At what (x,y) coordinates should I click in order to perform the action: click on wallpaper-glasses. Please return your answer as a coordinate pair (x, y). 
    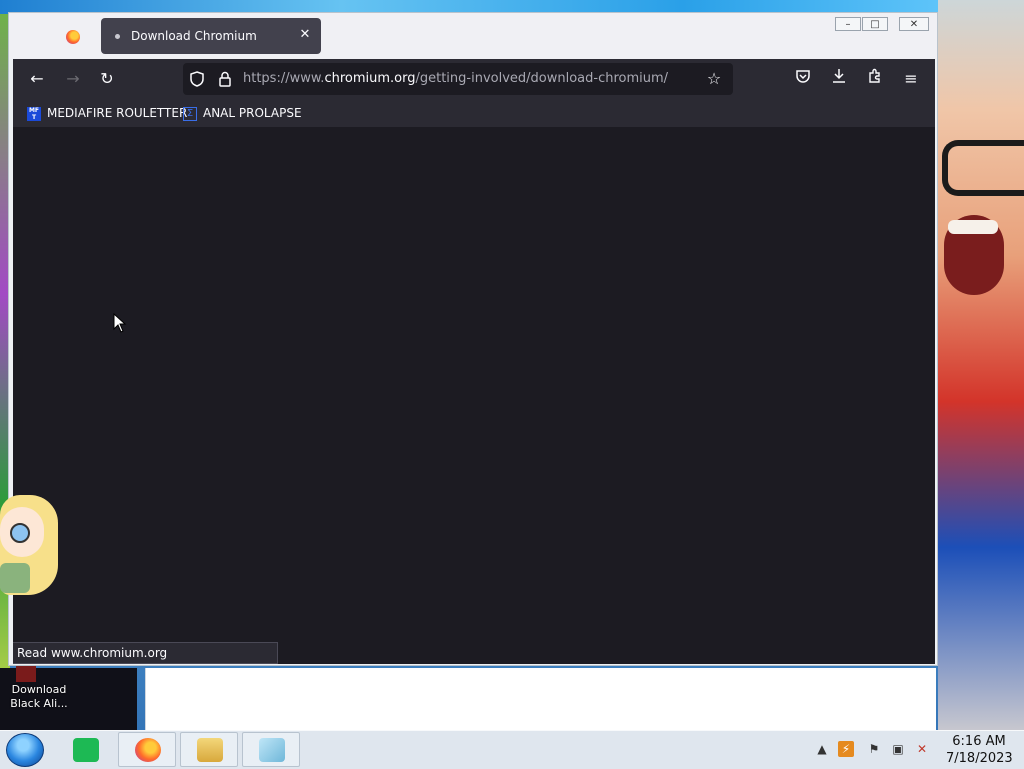
    Looking at the image, I should click on (983, 168).